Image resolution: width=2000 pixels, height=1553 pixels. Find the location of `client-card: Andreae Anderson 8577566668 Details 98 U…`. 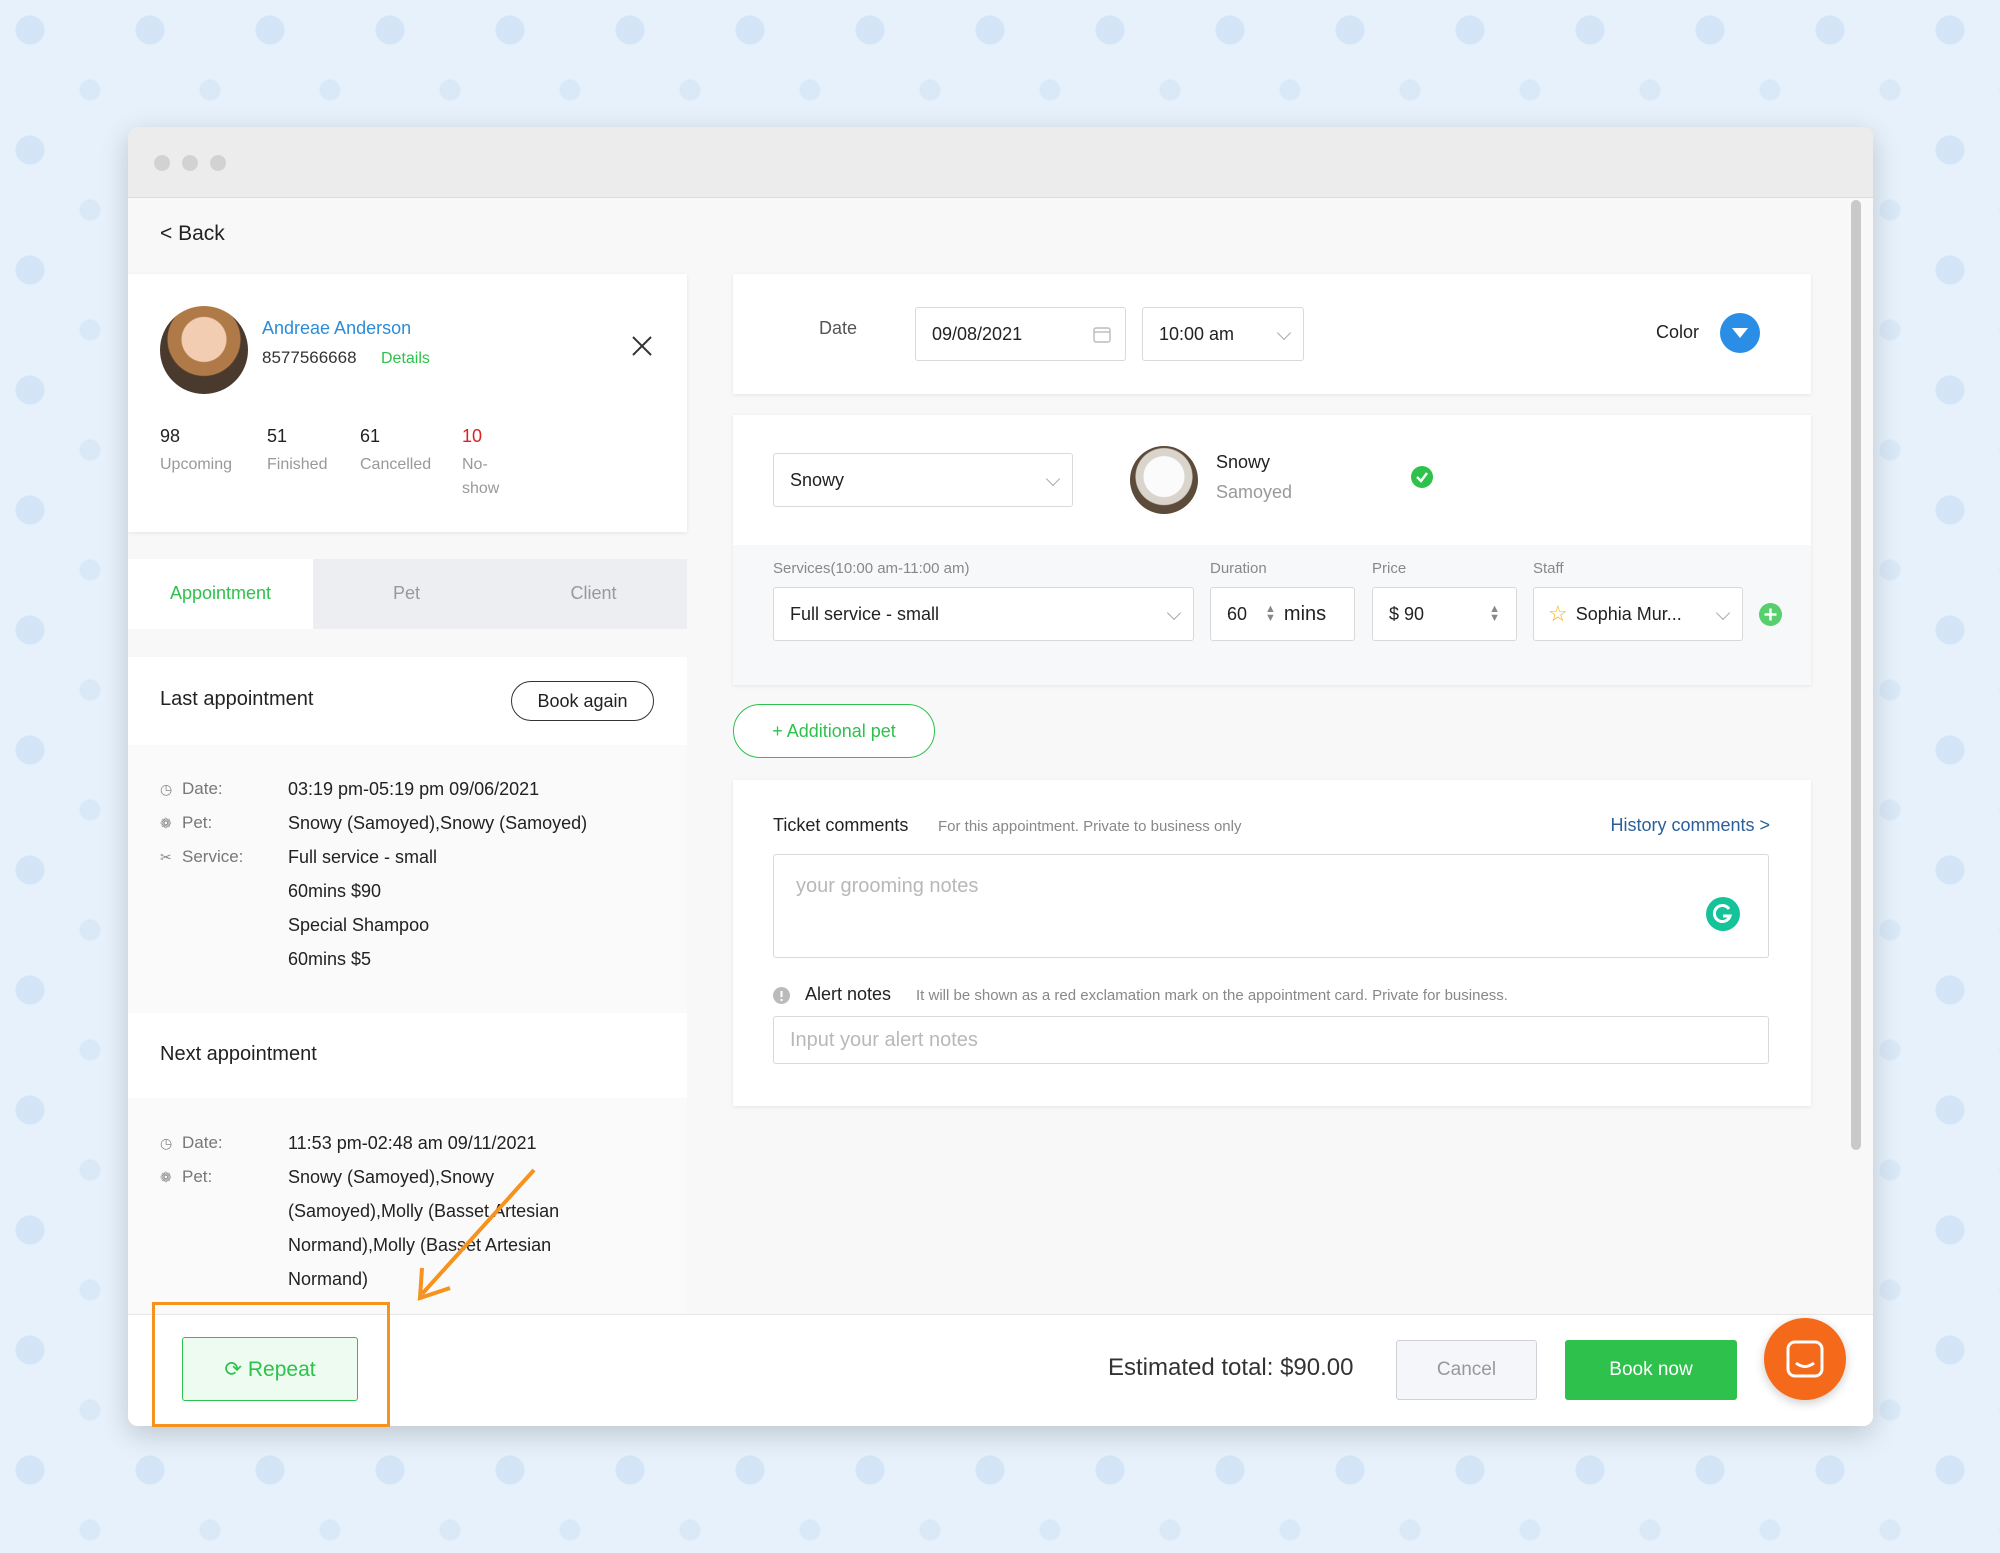

client-card: Andreae Anderson 8577566668 Details 98 U… is located at coordinates (407, 403).